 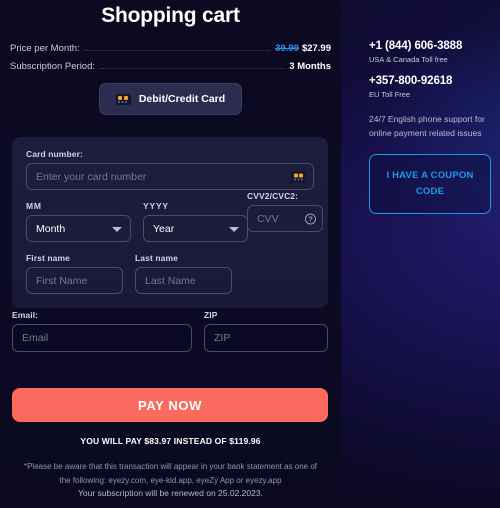 I want to click on zip-label: ZIP, so click(x=211, y=315).